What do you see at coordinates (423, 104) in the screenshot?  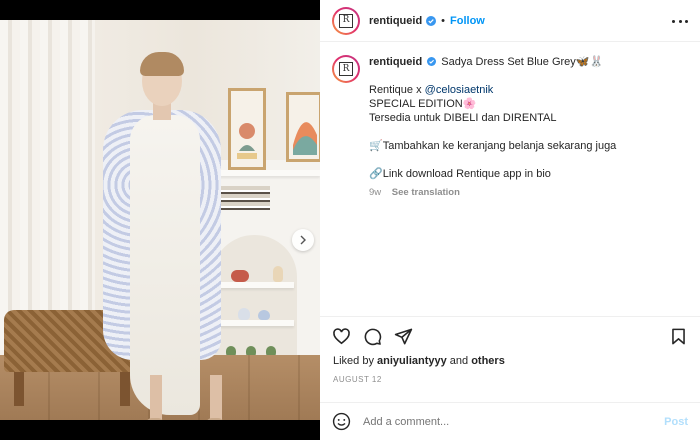 I see `caption-special-line: SPECIAL EDITION🌸` at bounding box center [423, 104].